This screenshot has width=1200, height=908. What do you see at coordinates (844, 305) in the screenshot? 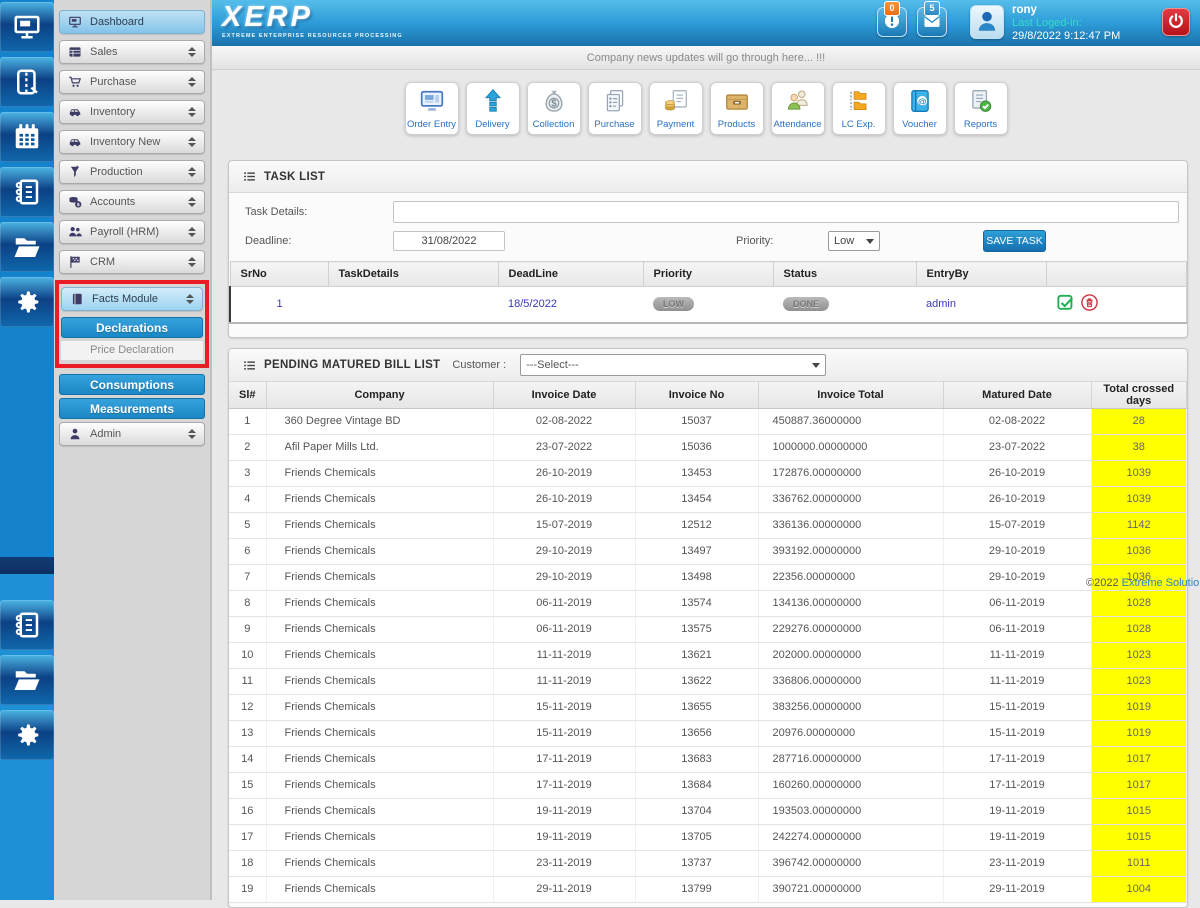
I see `task-status-cell: DONE` at bounding box center [844, 305].